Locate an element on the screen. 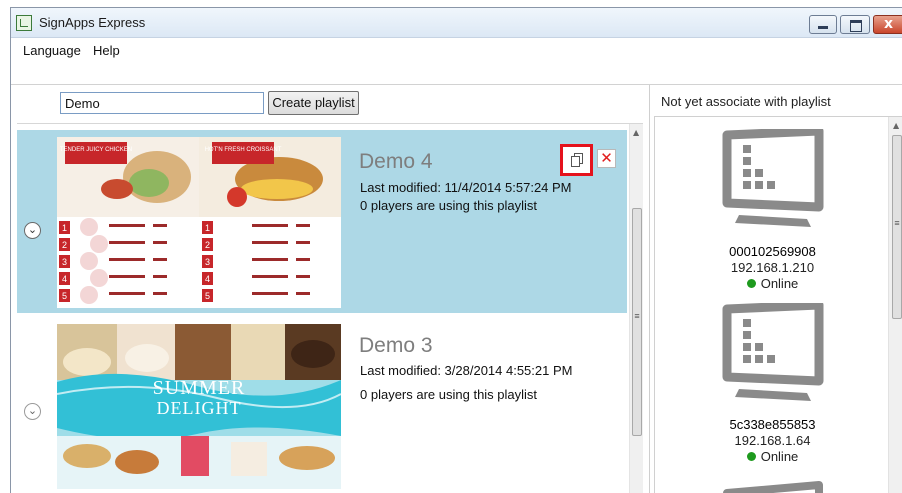 Image resolution: width=902 pixels, height=493 pixels. thumb-title-line1: SUMMER is located at coordinates (199, 388).